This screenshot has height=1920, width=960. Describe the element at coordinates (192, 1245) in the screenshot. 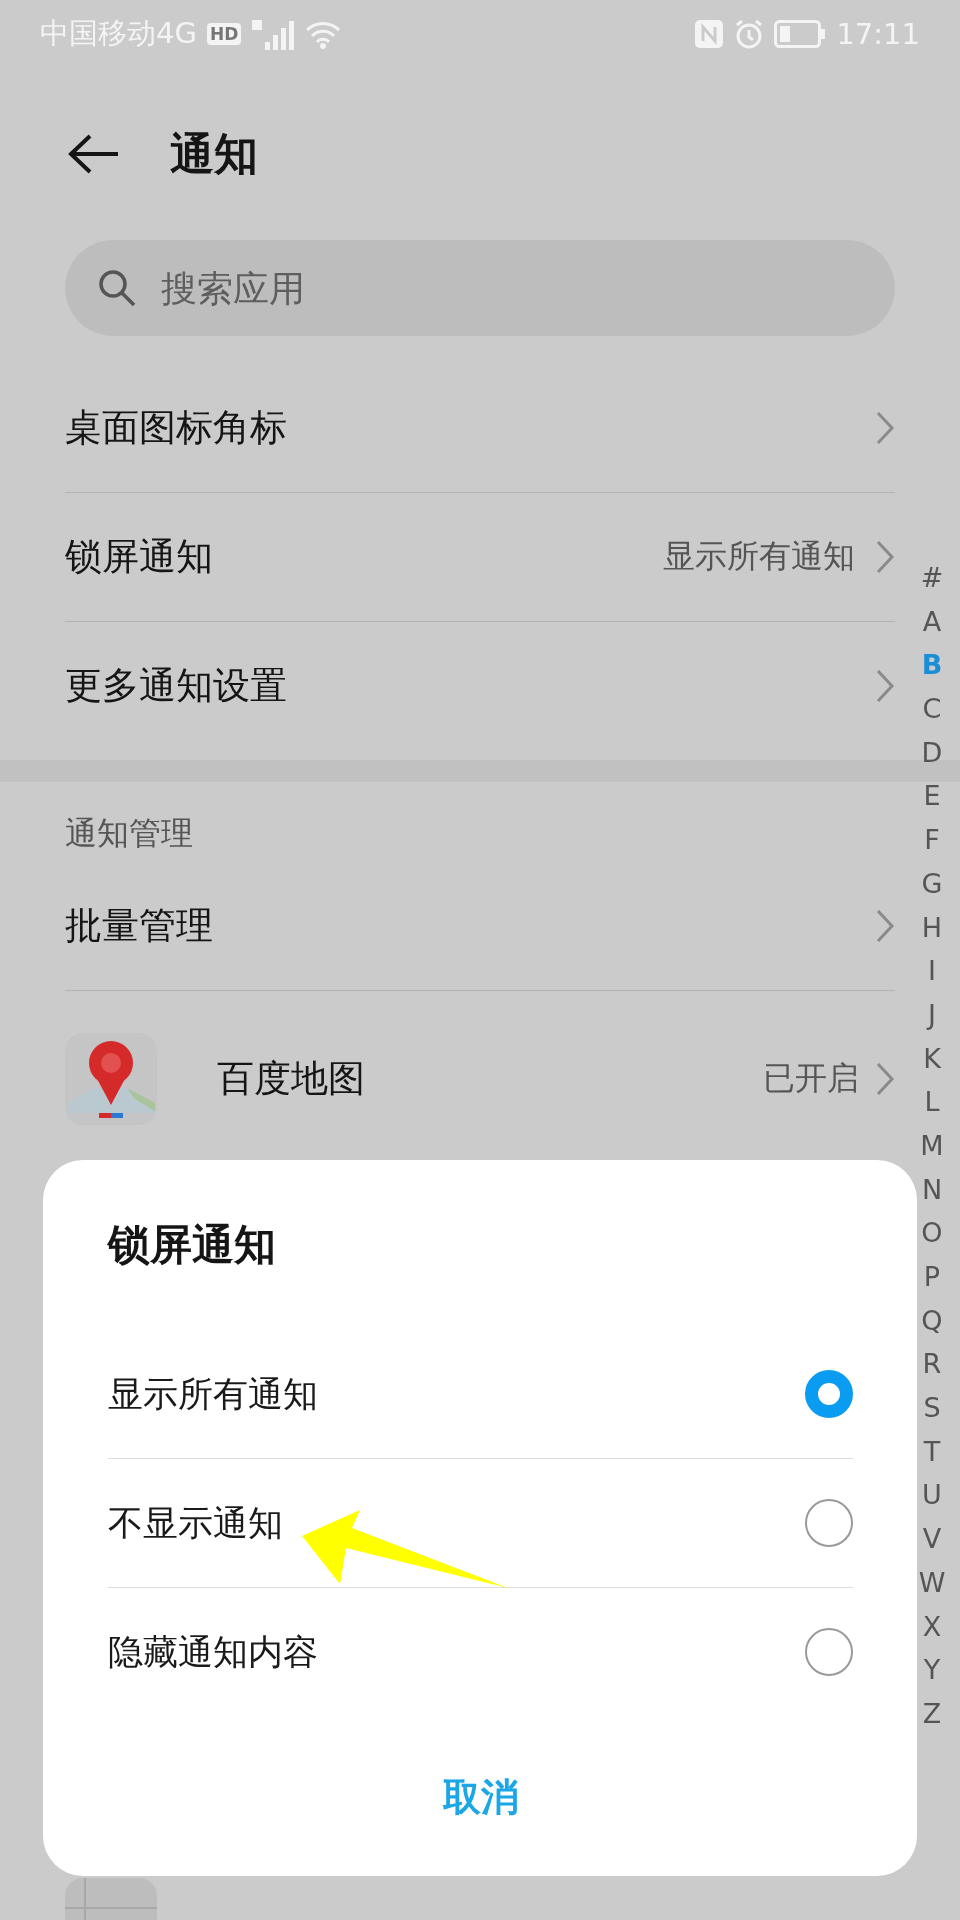

I see `dialog-title: 锁屏通知` at that location.